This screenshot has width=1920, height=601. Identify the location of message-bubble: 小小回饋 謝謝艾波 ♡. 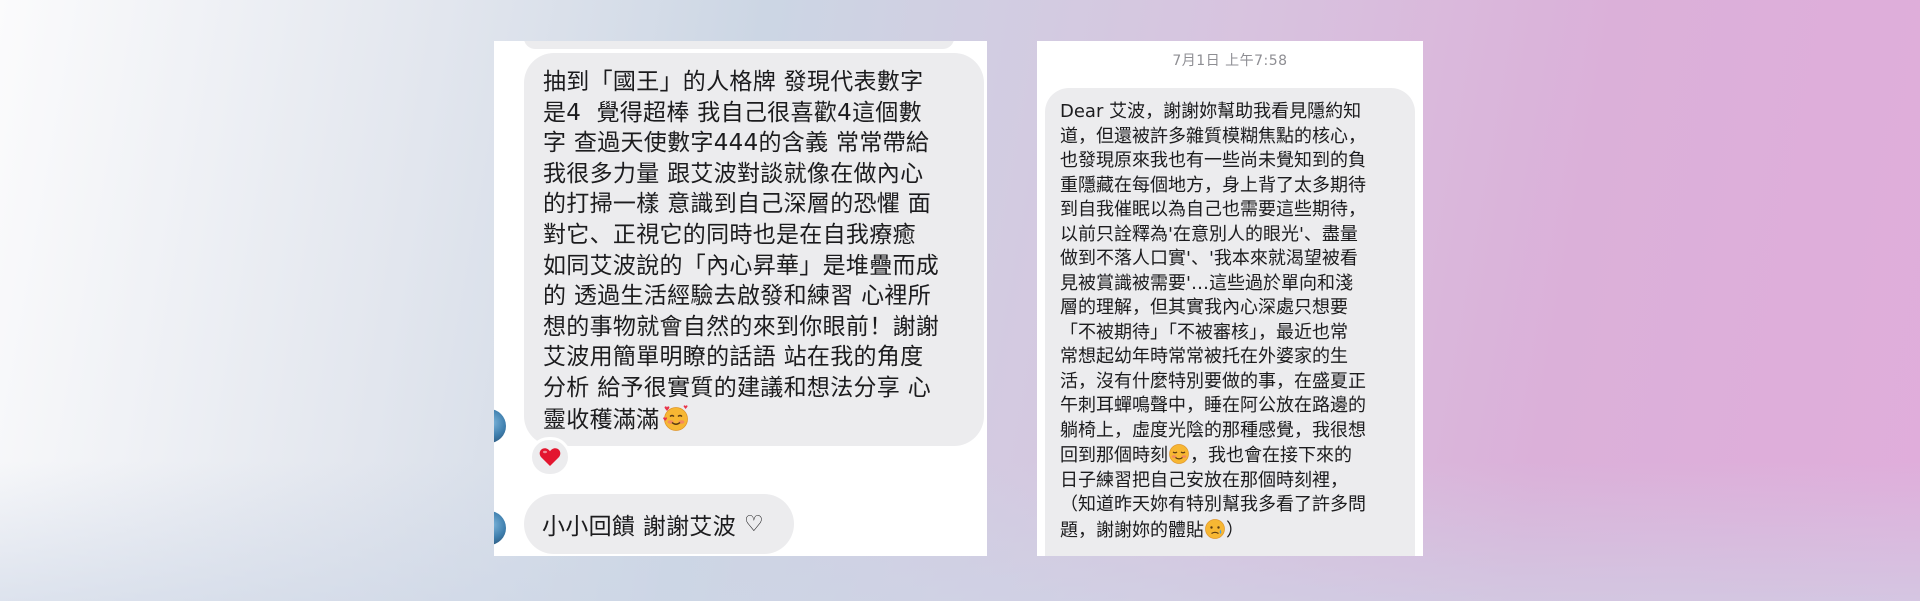
(659, 524).